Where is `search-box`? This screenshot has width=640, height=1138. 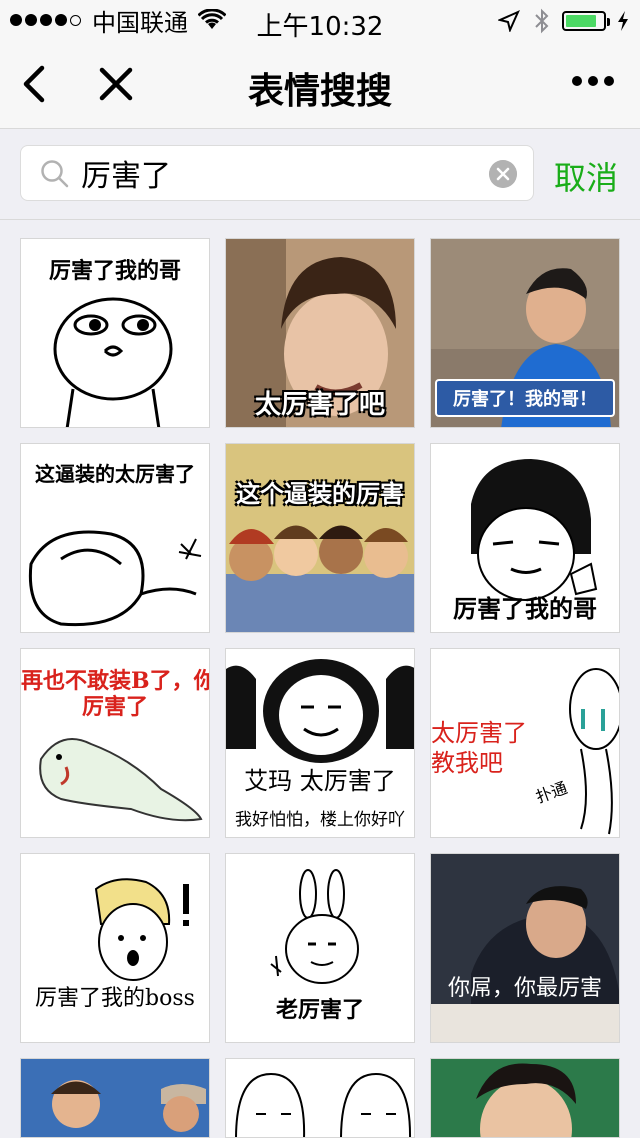
search-box is located at coordinates (277, 173).